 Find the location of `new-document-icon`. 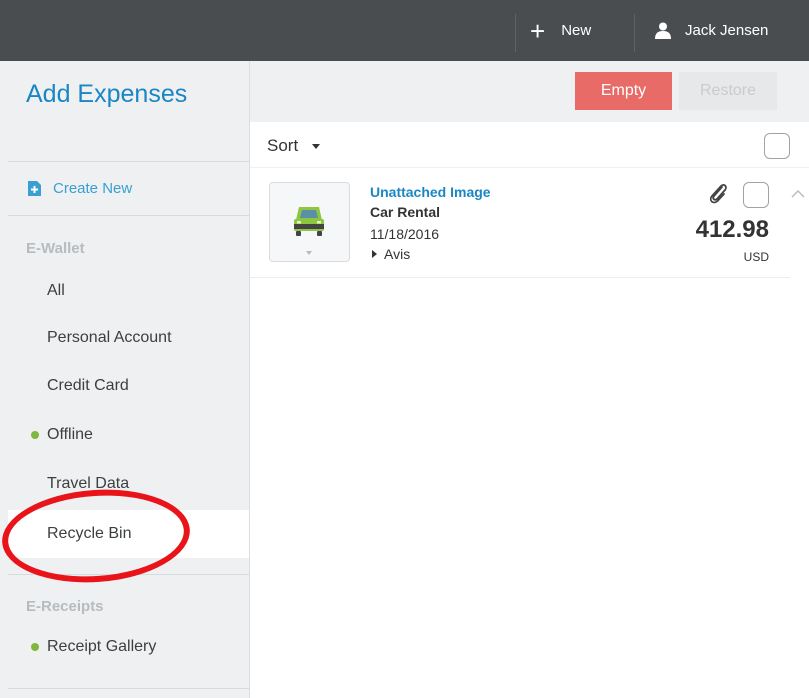

new-document-icon is located at coordinates (34, 188).